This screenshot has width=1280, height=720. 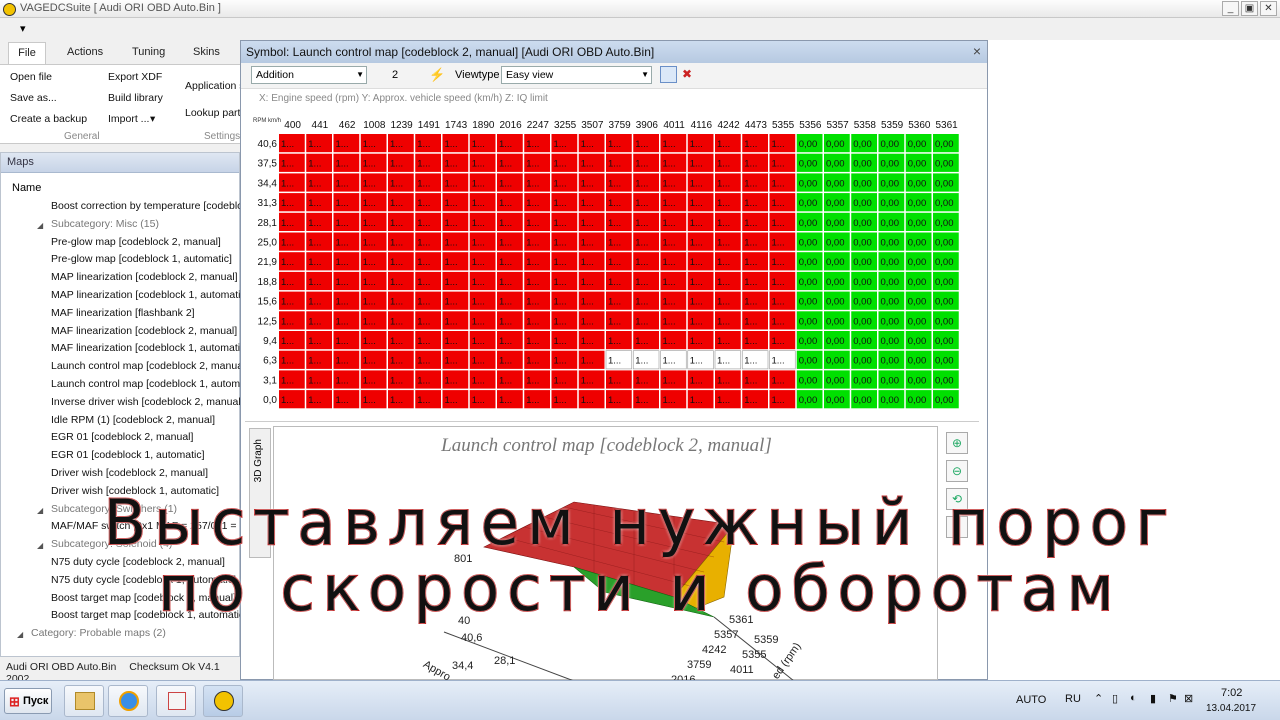 I want to click on browser-taskbar-icon, so click(x=128, y=701).